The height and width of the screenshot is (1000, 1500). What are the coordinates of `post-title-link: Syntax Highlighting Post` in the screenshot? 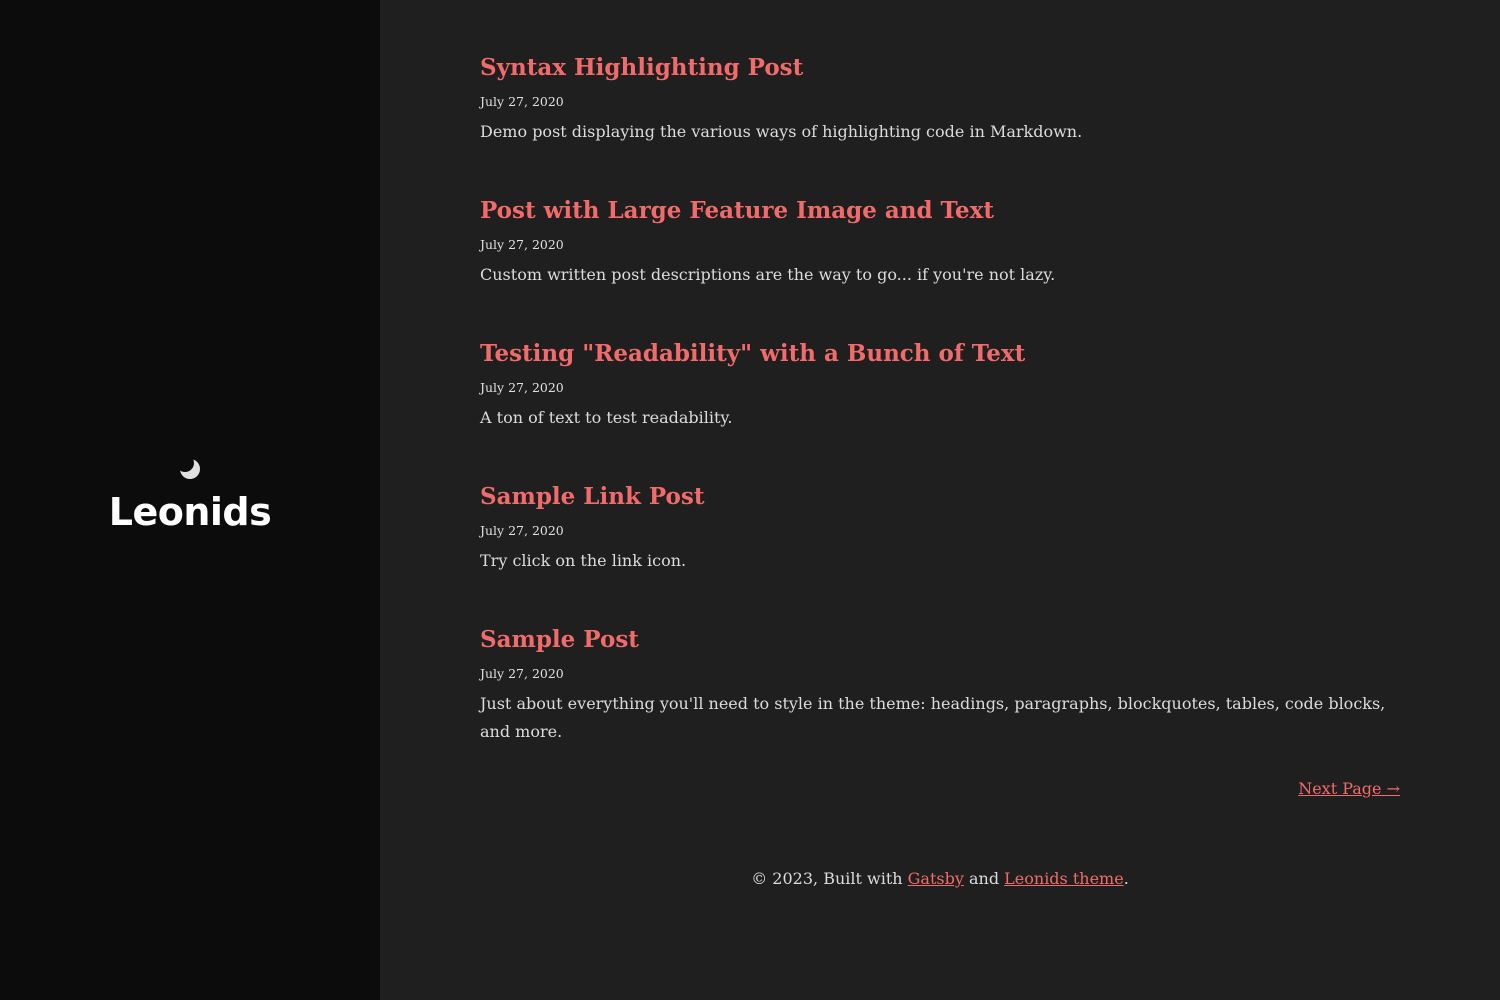 It's located at (641, 68).